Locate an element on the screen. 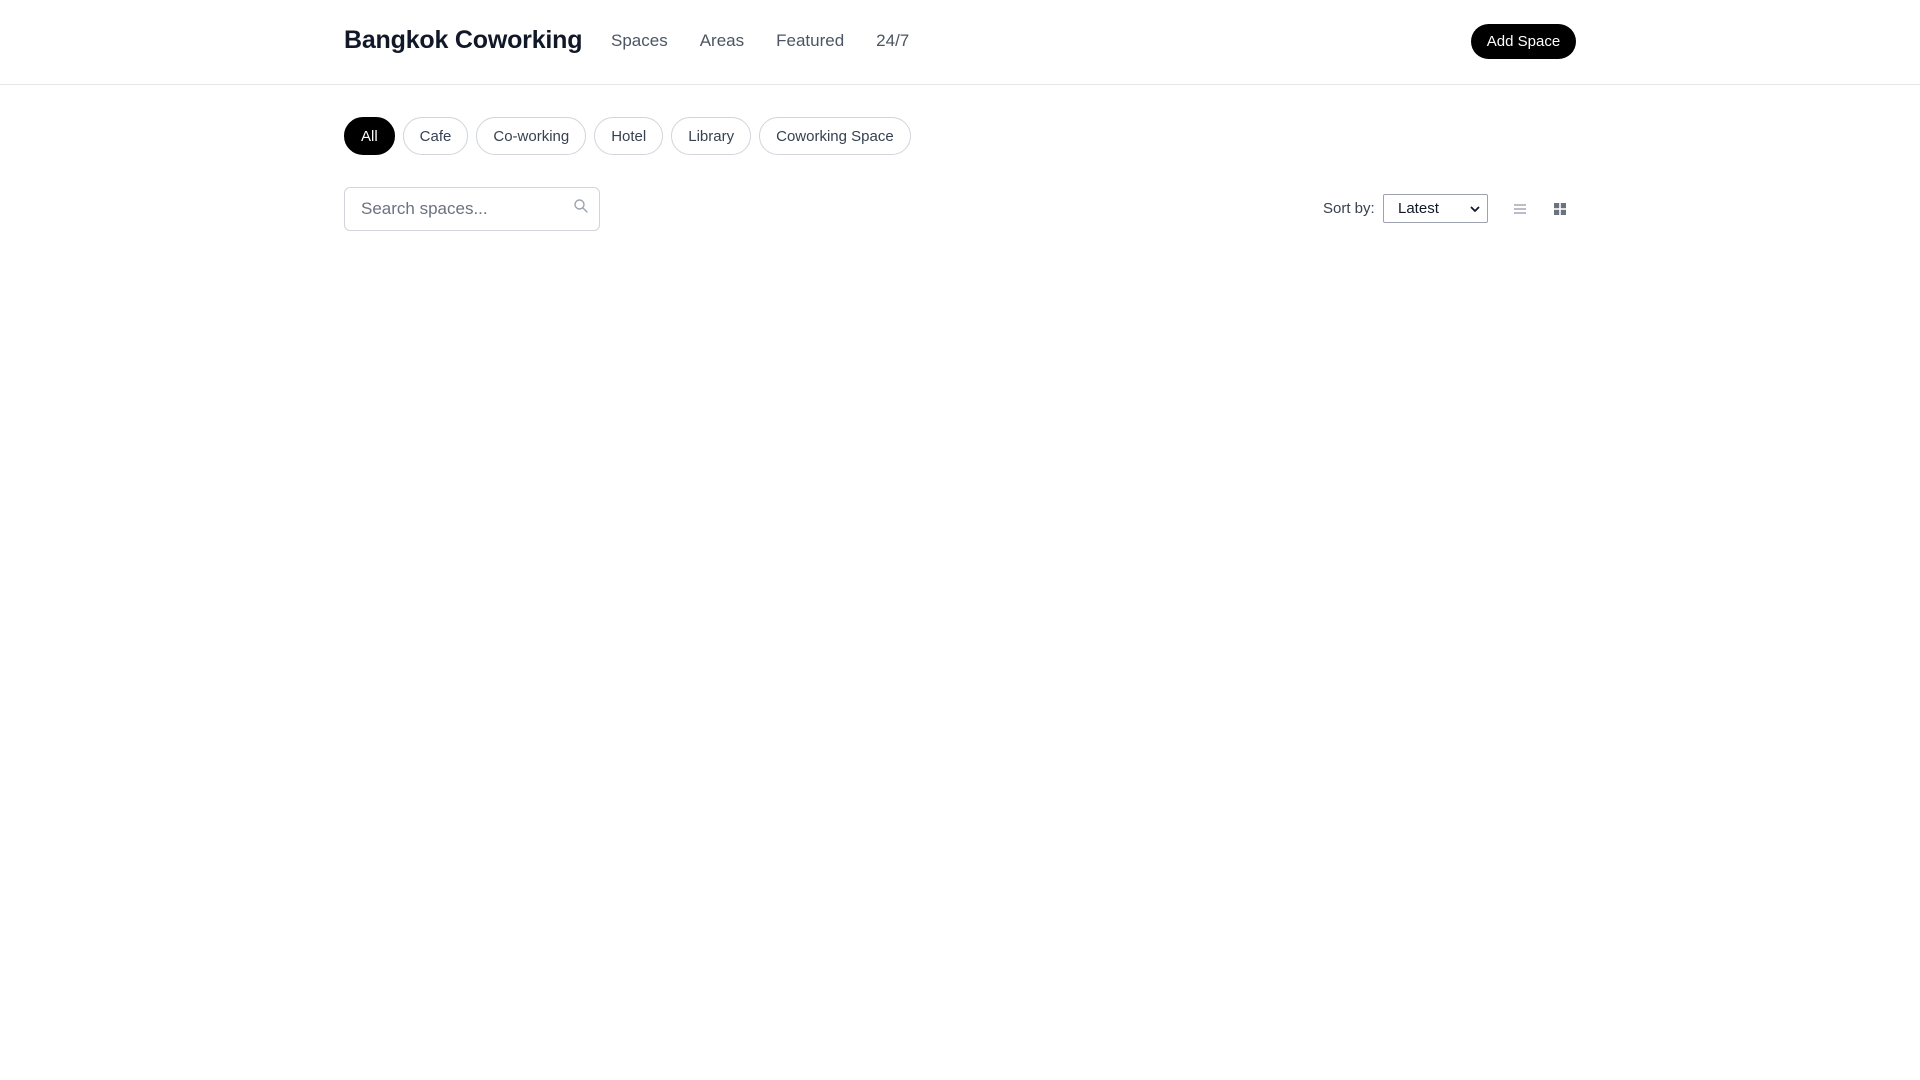 The width and height of the screenshot is (1920, 1080). grid-icon is located at coordinates (1560, 209).